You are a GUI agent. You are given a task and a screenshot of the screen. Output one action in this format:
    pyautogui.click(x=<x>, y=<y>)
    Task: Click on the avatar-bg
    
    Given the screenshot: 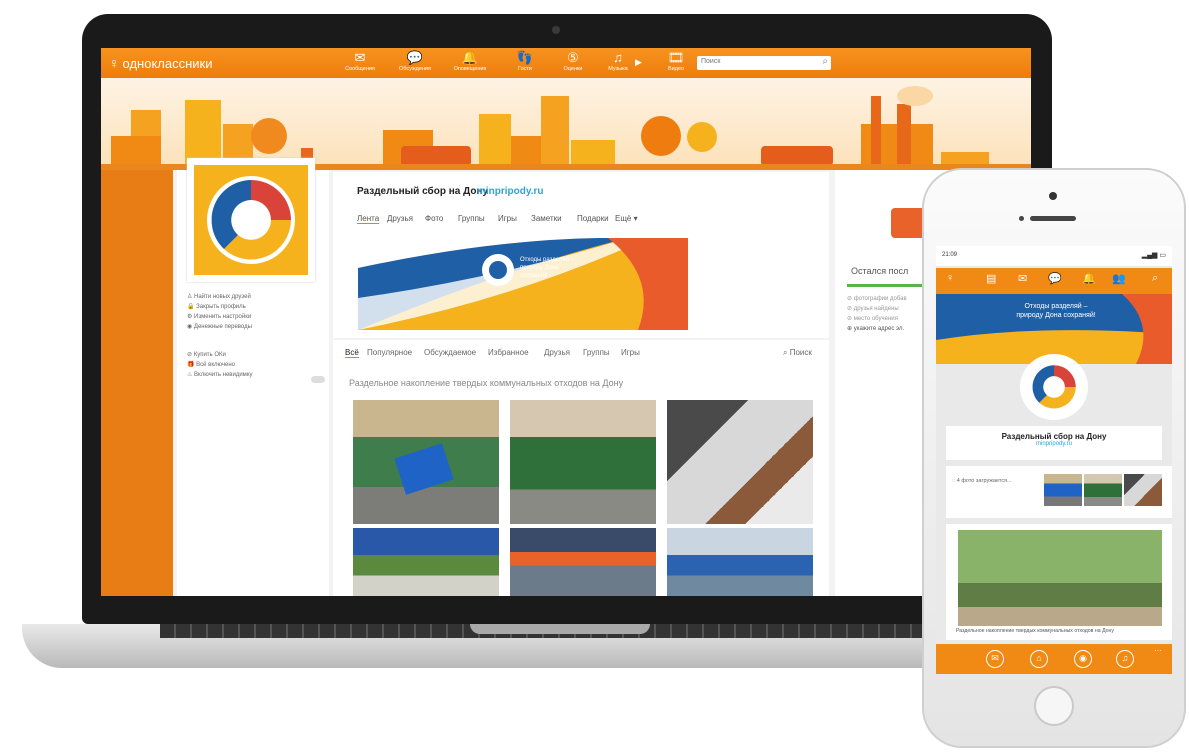 What is the action you would take?
    pyautogui.click(x=251, y=220)
    